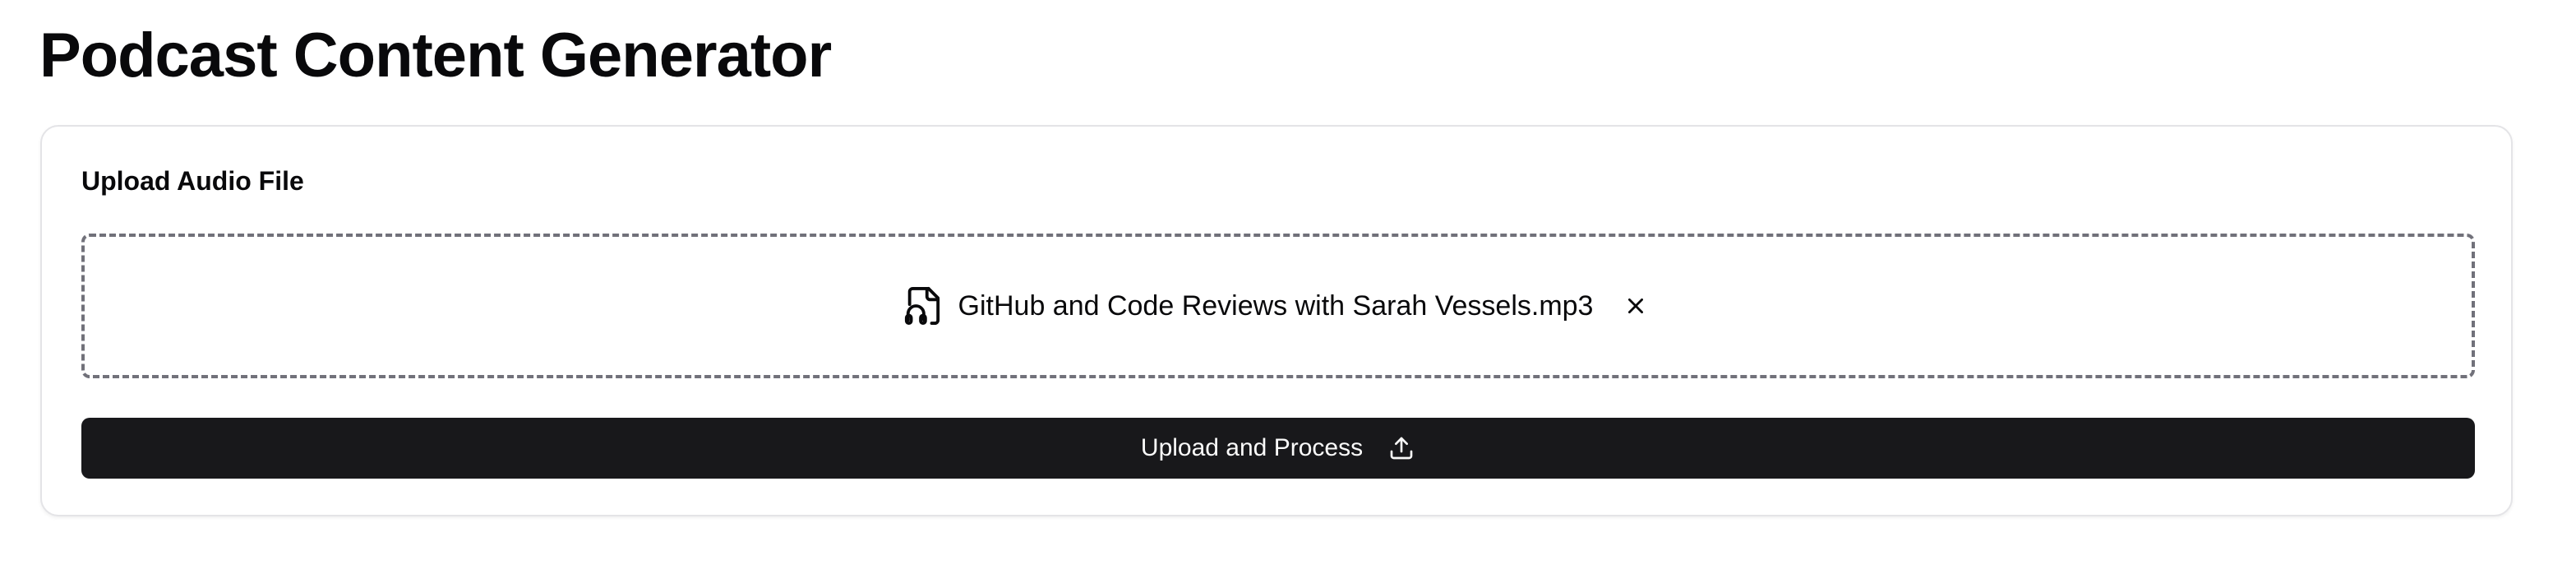 This screenshot has height=574, width=2576. I want to click on upload-and-process-button: Upload and Process, so click(1278, 449).